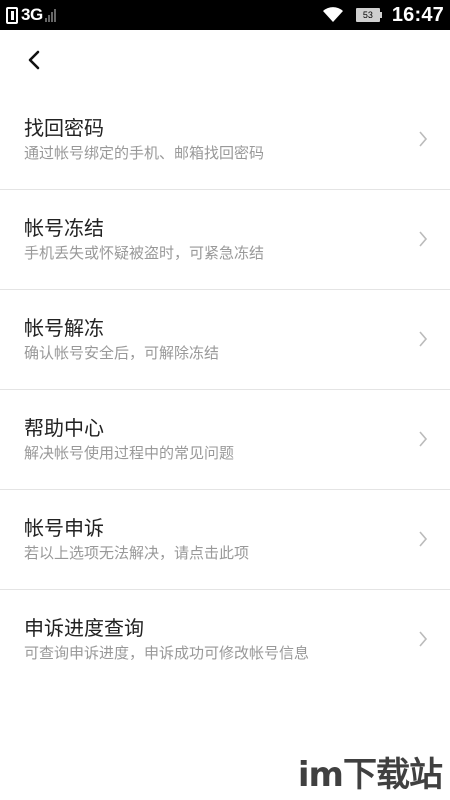 This screenshot has height=800, width=450. What do you see at coordinates (225, 340) in the screenshot?
I see `menu-item-unfreeze-account: 帐号解冻 确认帐号安全后，可解除冻结` at bounding box center [225, 340].